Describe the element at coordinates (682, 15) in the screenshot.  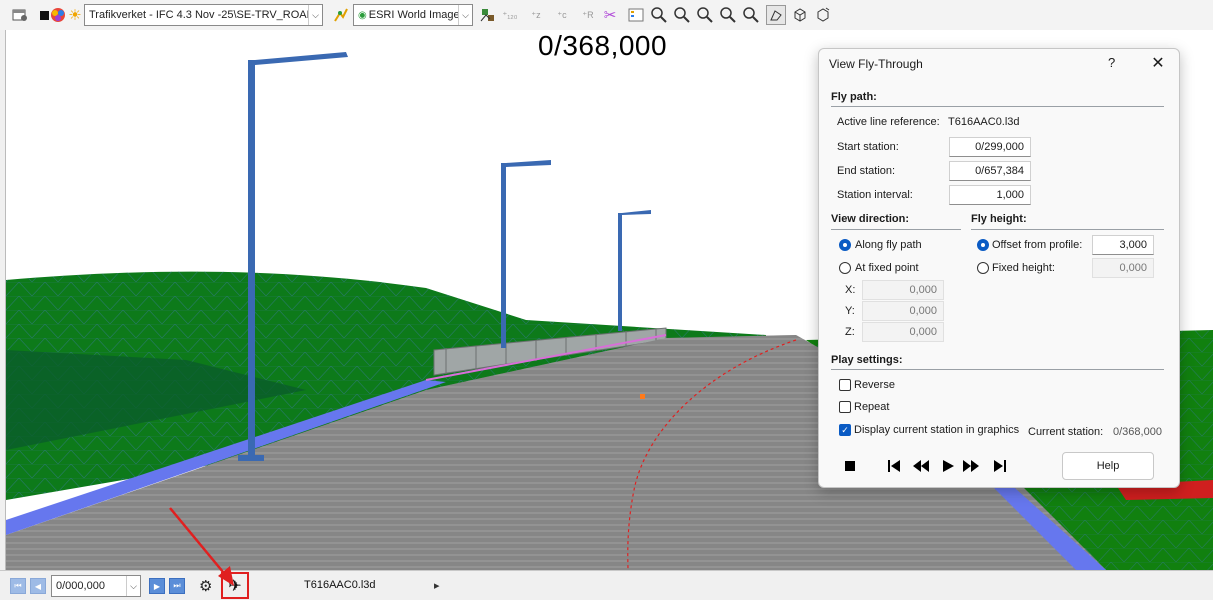
I see `zoom-in-icon` at that location.